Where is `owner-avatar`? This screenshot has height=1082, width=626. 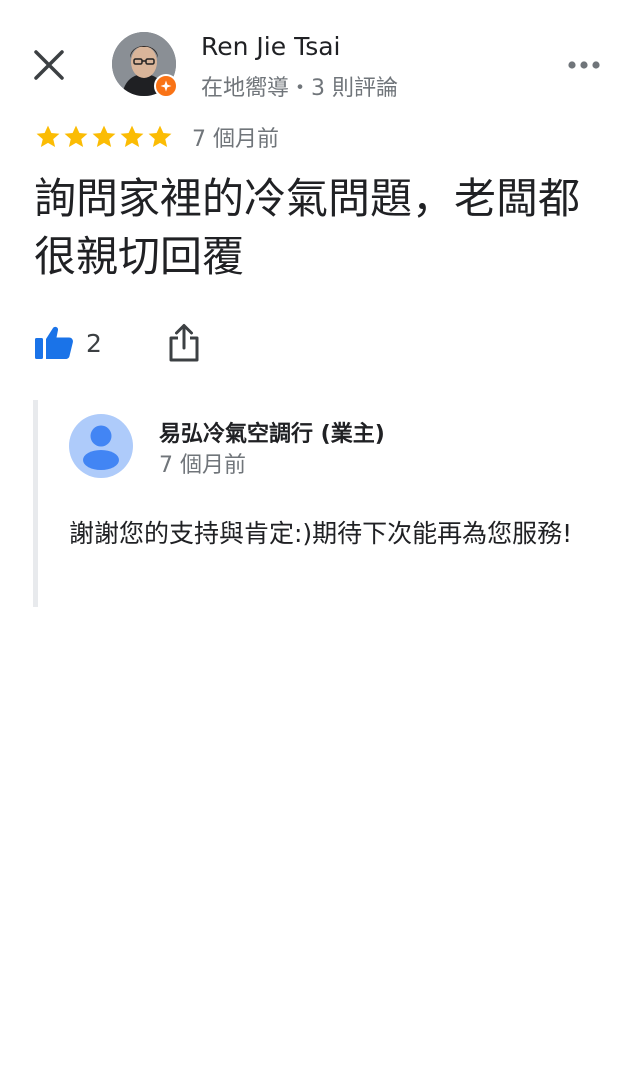
owner-avatar is located at coordinates (101, 446).